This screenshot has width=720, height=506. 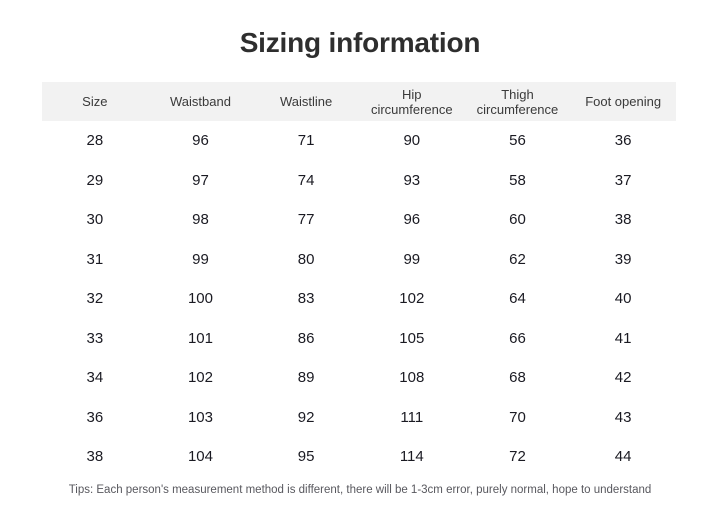 What do you see at coordinates (306, 299) in the screenshot?
I see `cell-waistline: 83` at bounding box center [306, 299].